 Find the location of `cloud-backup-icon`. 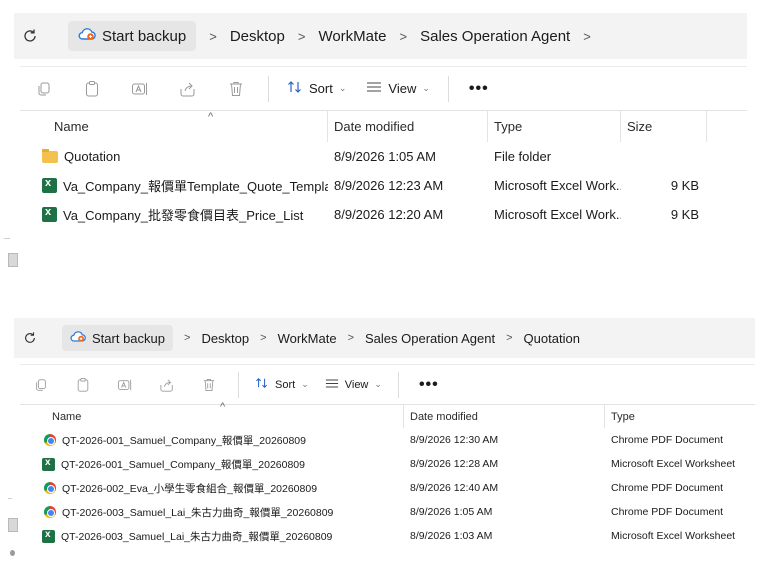

cloud-backup-icon is located at coordinates (87, 36).